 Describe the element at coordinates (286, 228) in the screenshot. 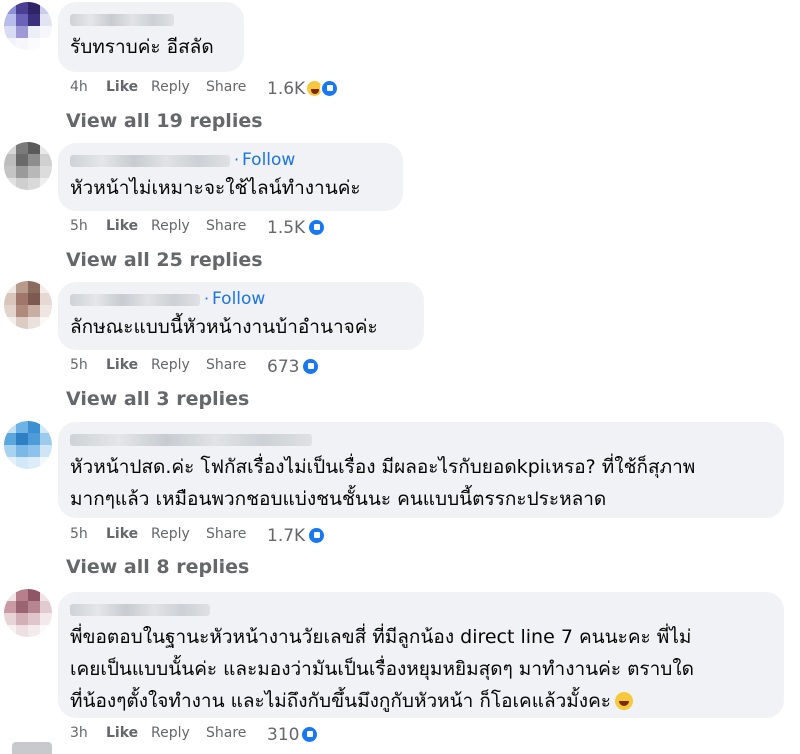

I see `reaction-count: 1.5K` at that location.